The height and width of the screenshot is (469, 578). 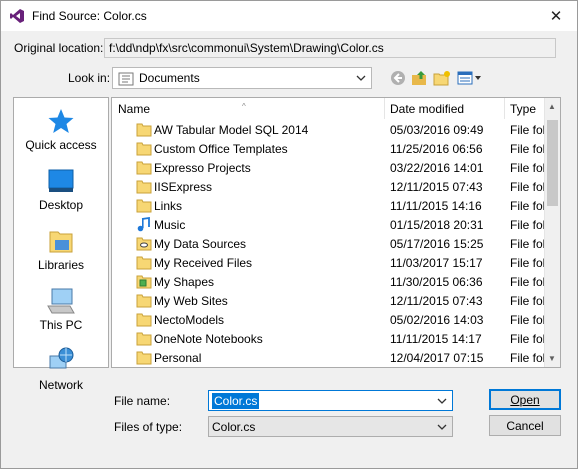 I want to click on scrollbar-thumb, so click(x=552, y=163).